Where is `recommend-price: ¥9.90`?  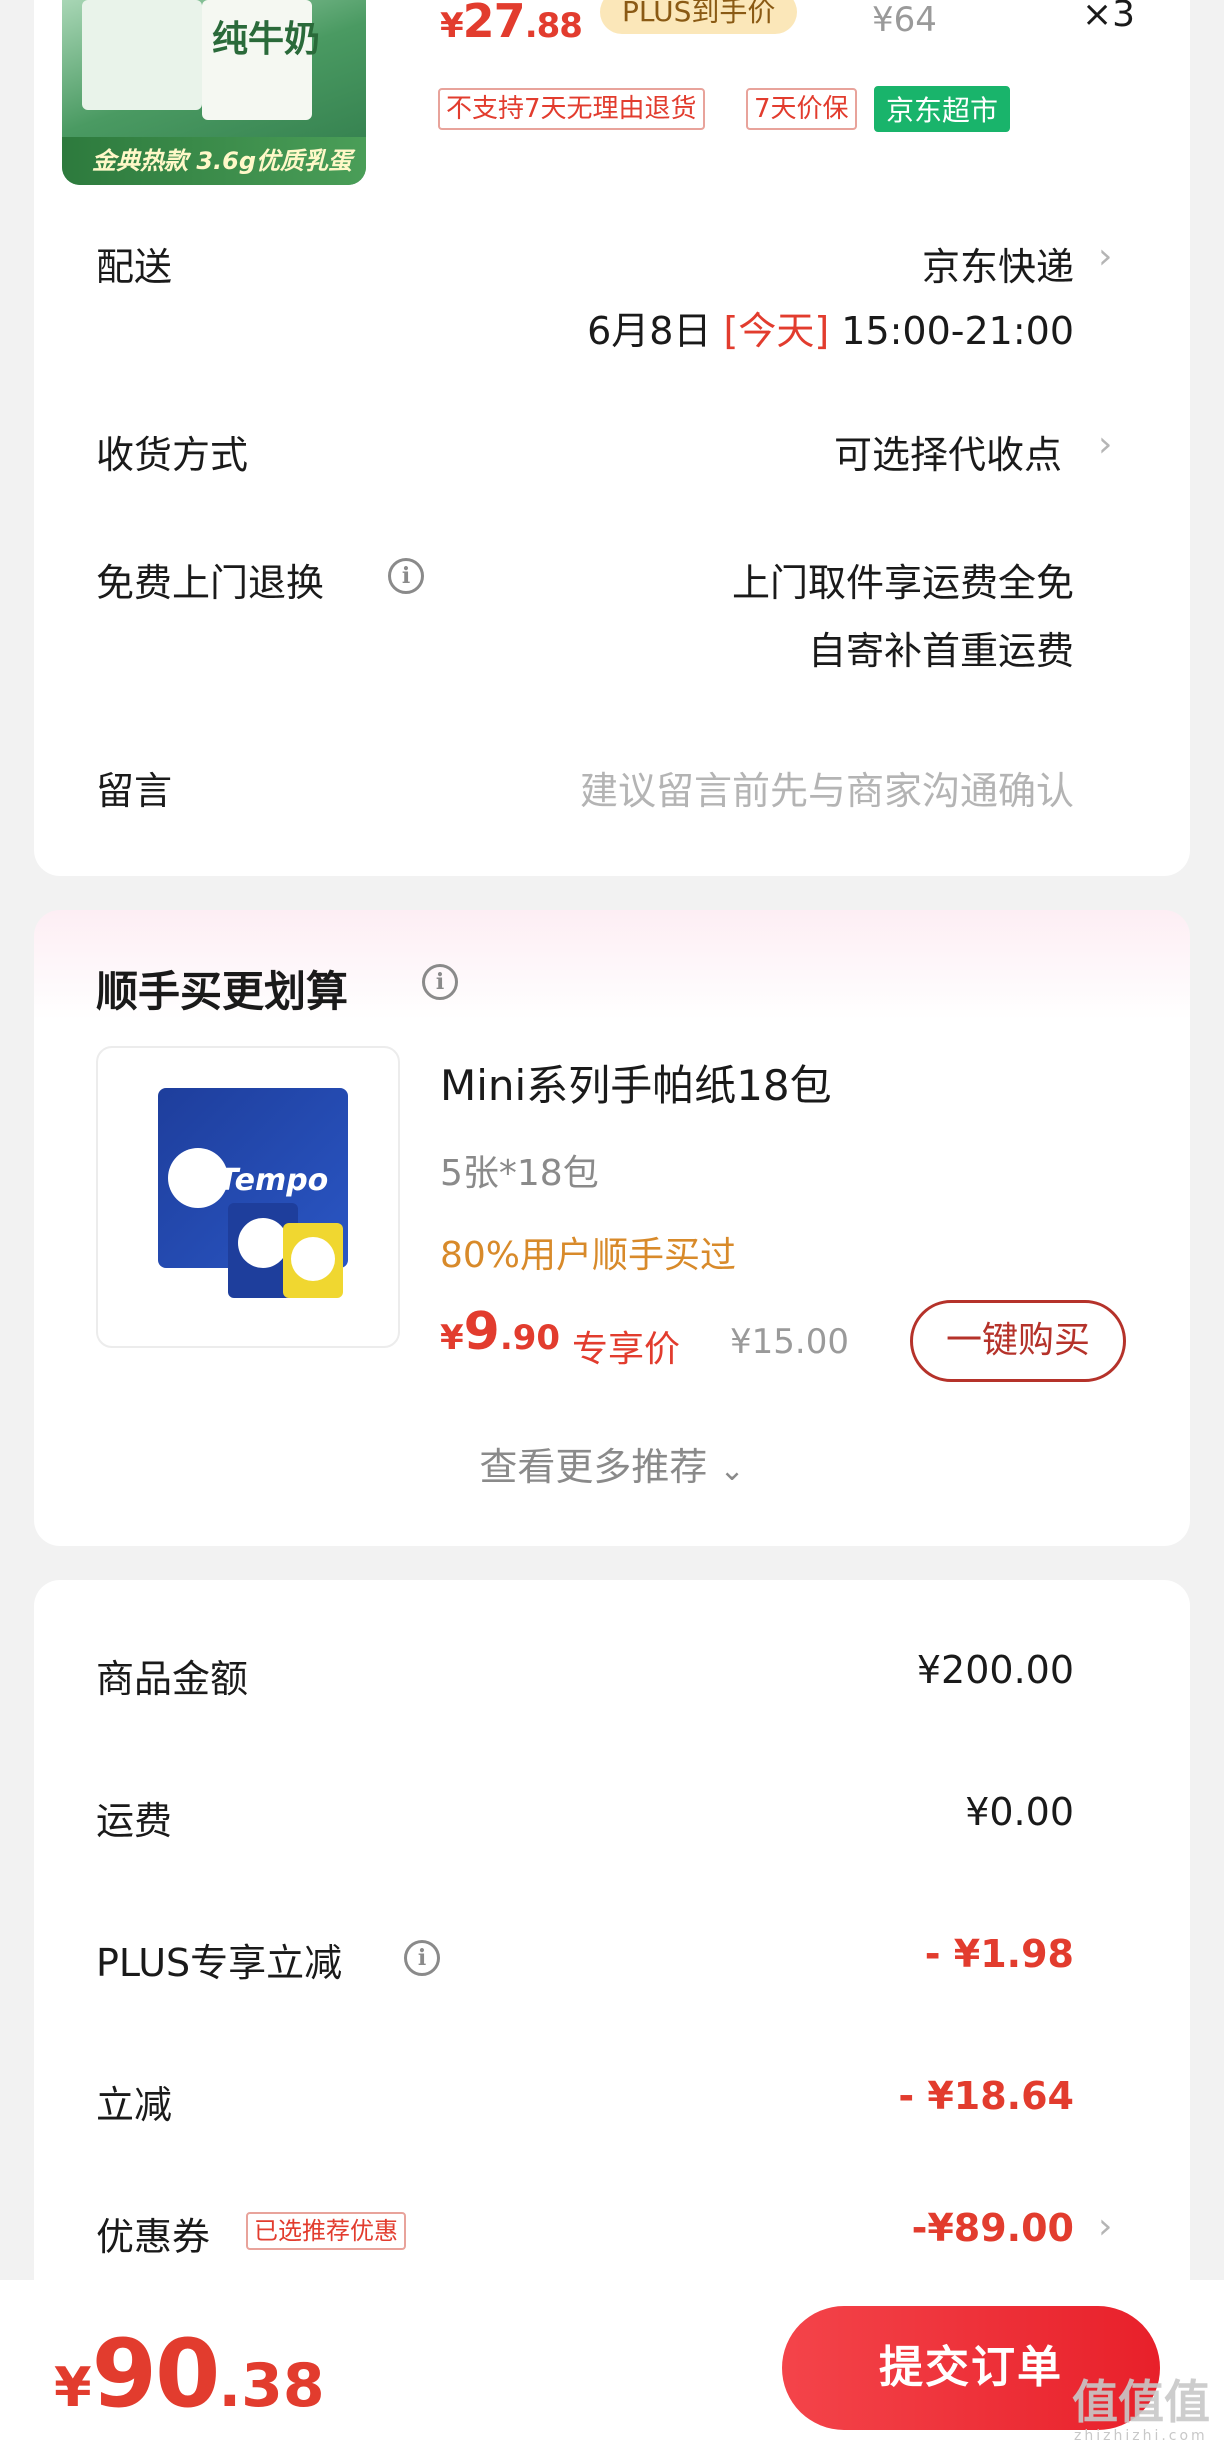 recommend-price: ¥9.90 is located at coordinates (500, 1332).